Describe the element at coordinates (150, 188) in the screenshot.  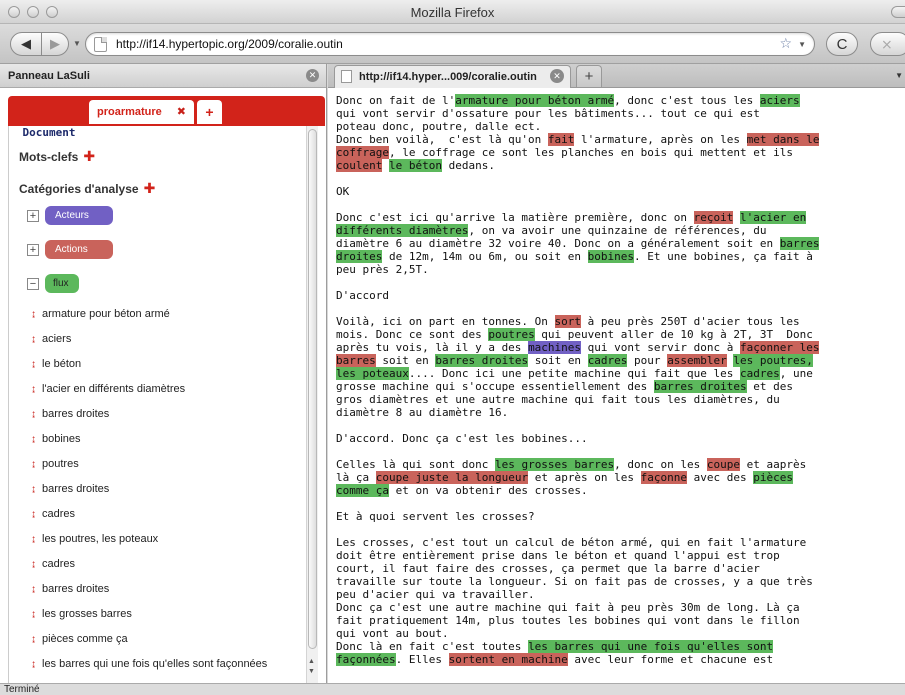
I see `add-category-icon: ✚` at that location.